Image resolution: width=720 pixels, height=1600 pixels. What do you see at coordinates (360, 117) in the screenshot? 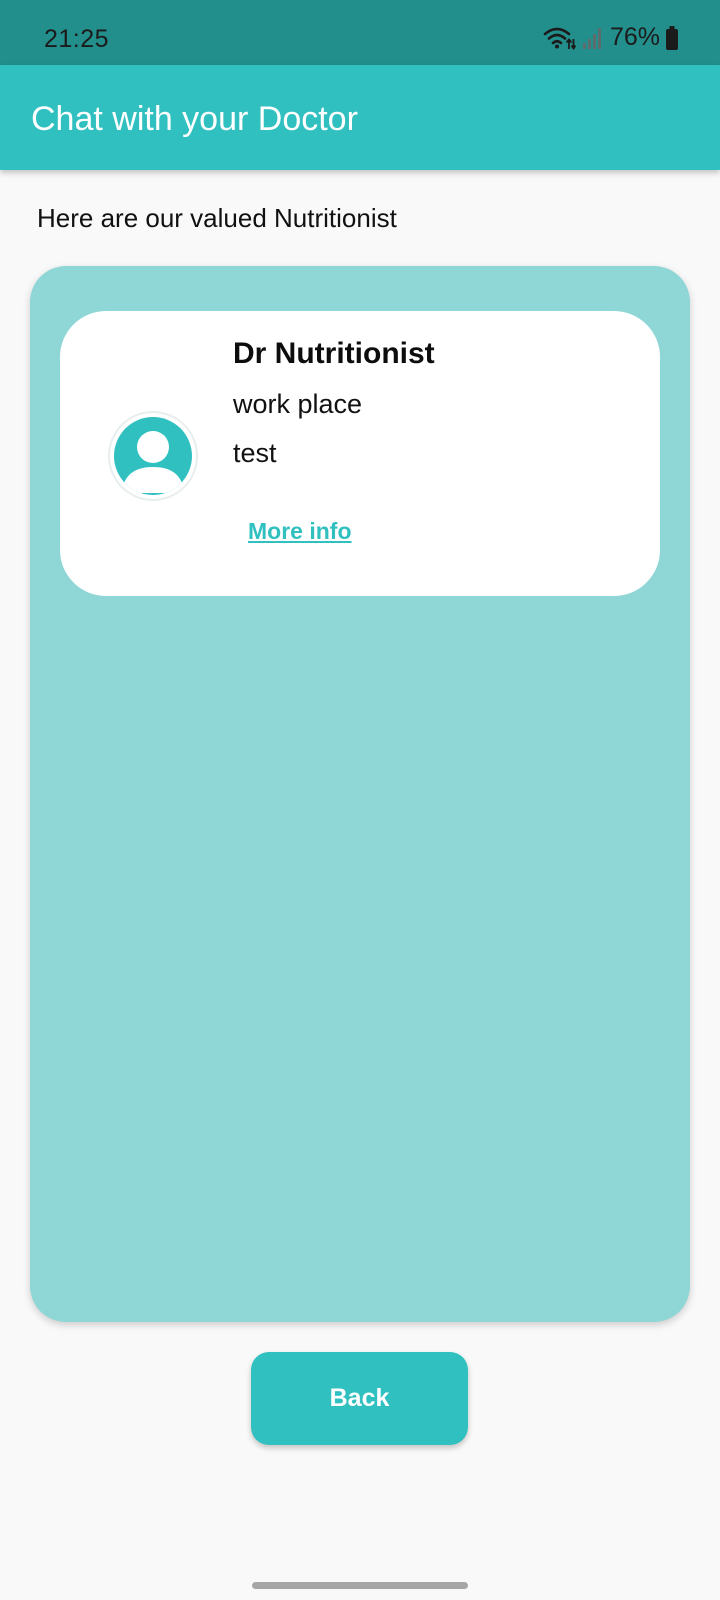
I see `app-bar: Chat with your Doctor` at bounding box center [360, 117].